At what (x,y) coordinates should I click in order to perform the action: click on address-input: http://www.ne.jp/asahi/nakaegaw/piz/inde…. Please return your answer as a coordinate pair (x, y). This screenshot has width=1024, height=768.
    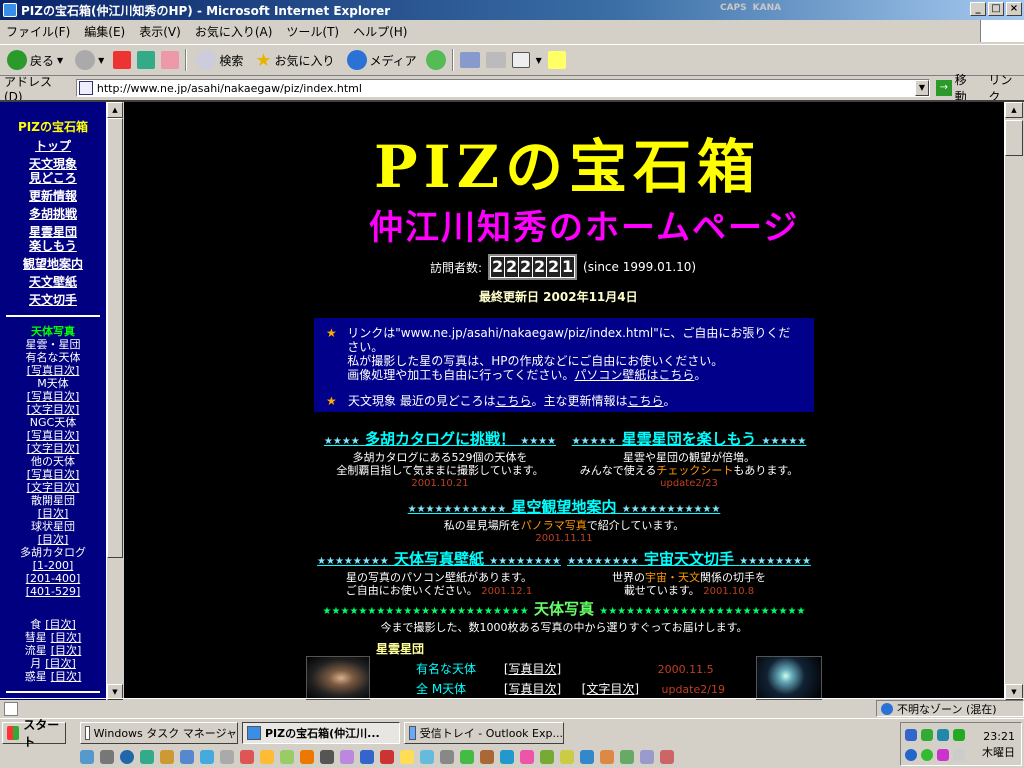
    Looking at the image, I should click on (502, 88).